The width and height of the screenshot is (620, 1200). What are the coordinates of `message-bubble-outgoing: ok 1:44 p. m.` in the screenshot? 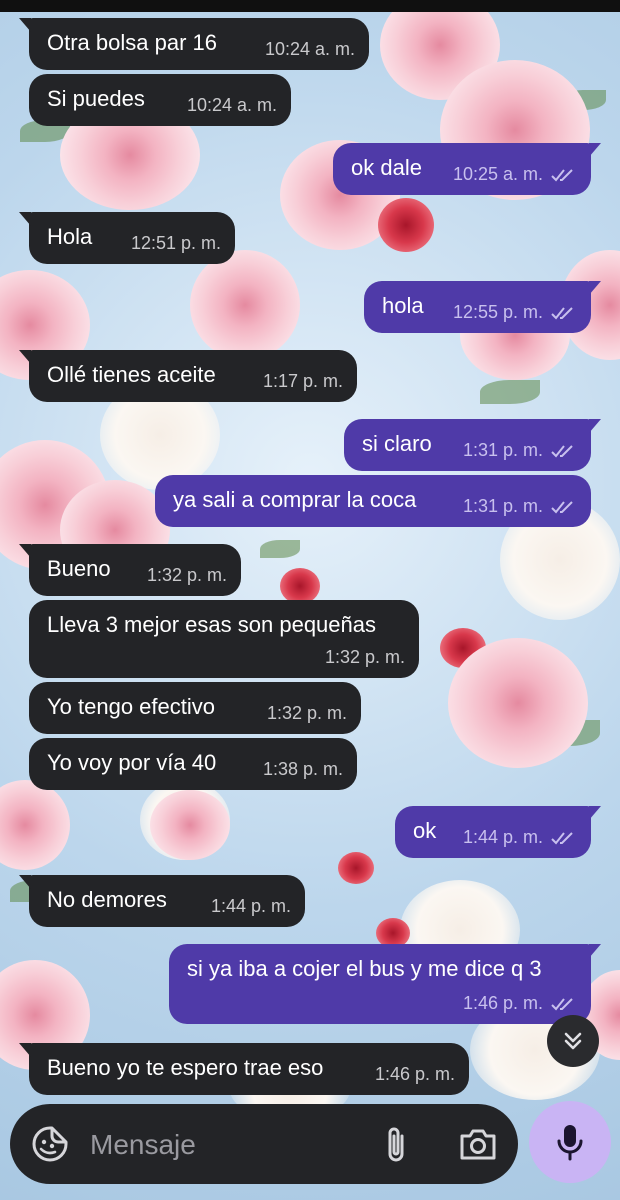 It's located at (498, 832).